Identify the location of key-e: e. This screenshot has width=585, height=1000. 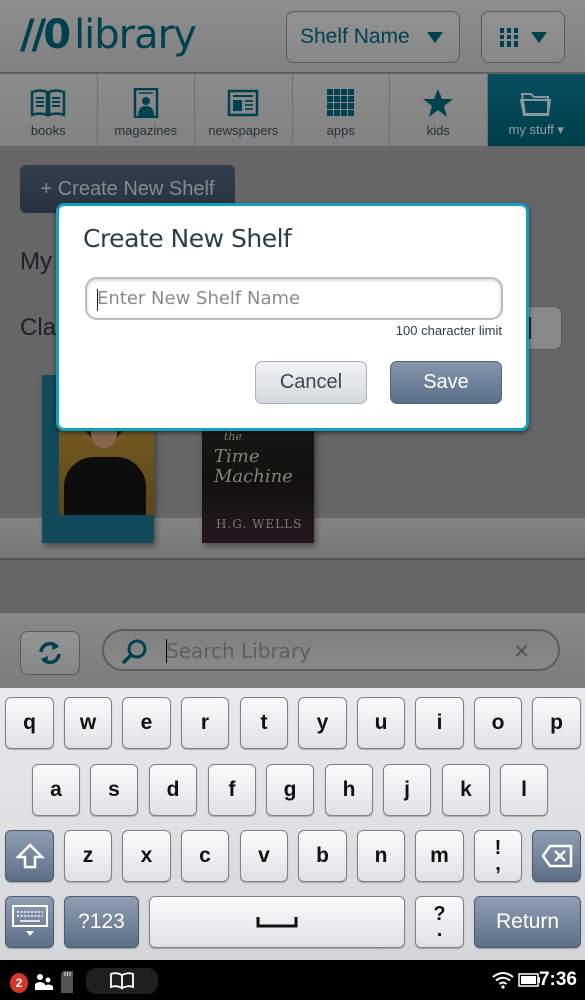
(146, 723).